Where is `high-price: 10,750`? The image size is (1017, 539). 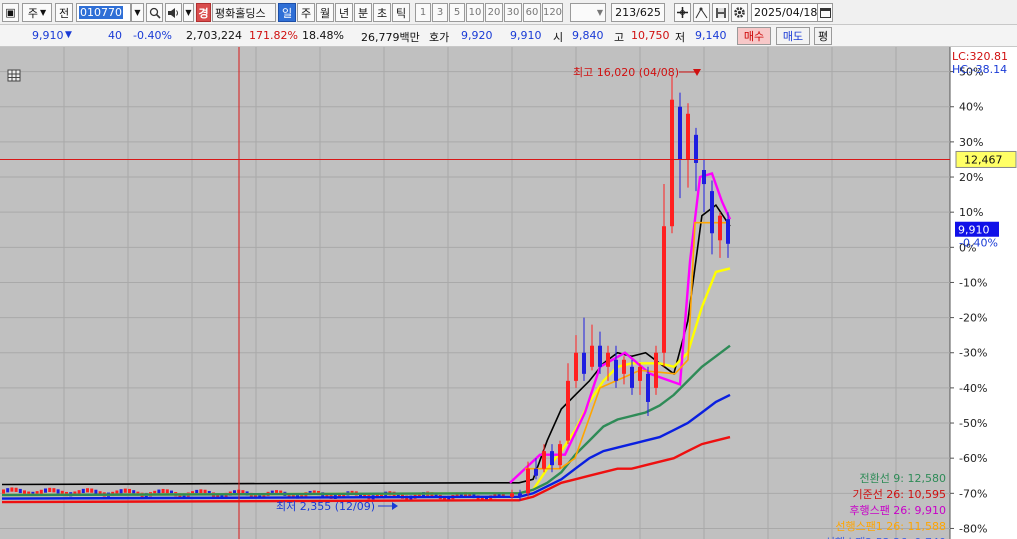 high-price: 10,750 is located at coordinates (650, 35).